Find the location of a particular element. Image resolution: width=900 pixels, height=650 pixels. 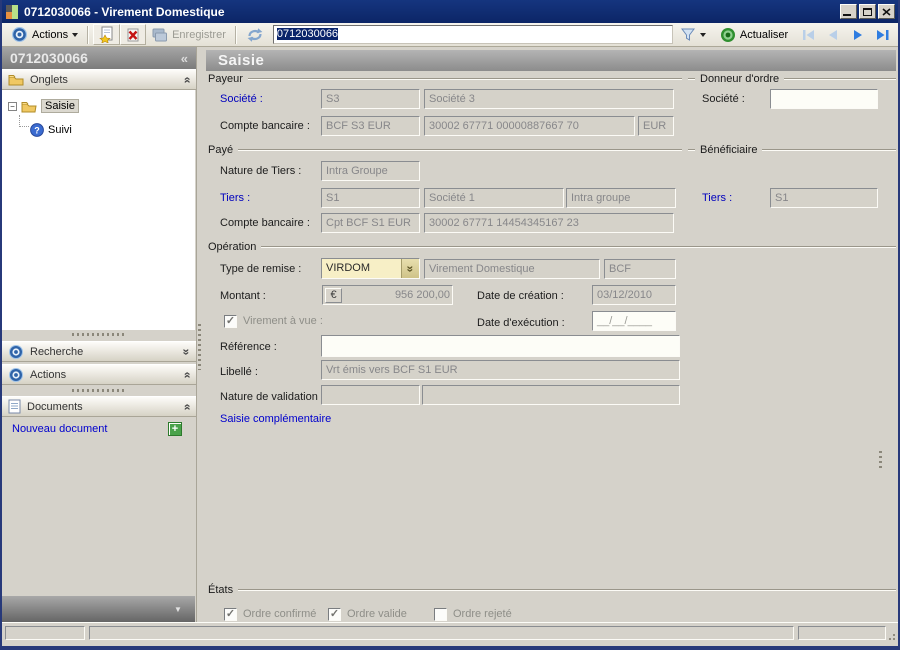

group-beneficiaire: Bénéficiaire is located at coordinates (792, 150).